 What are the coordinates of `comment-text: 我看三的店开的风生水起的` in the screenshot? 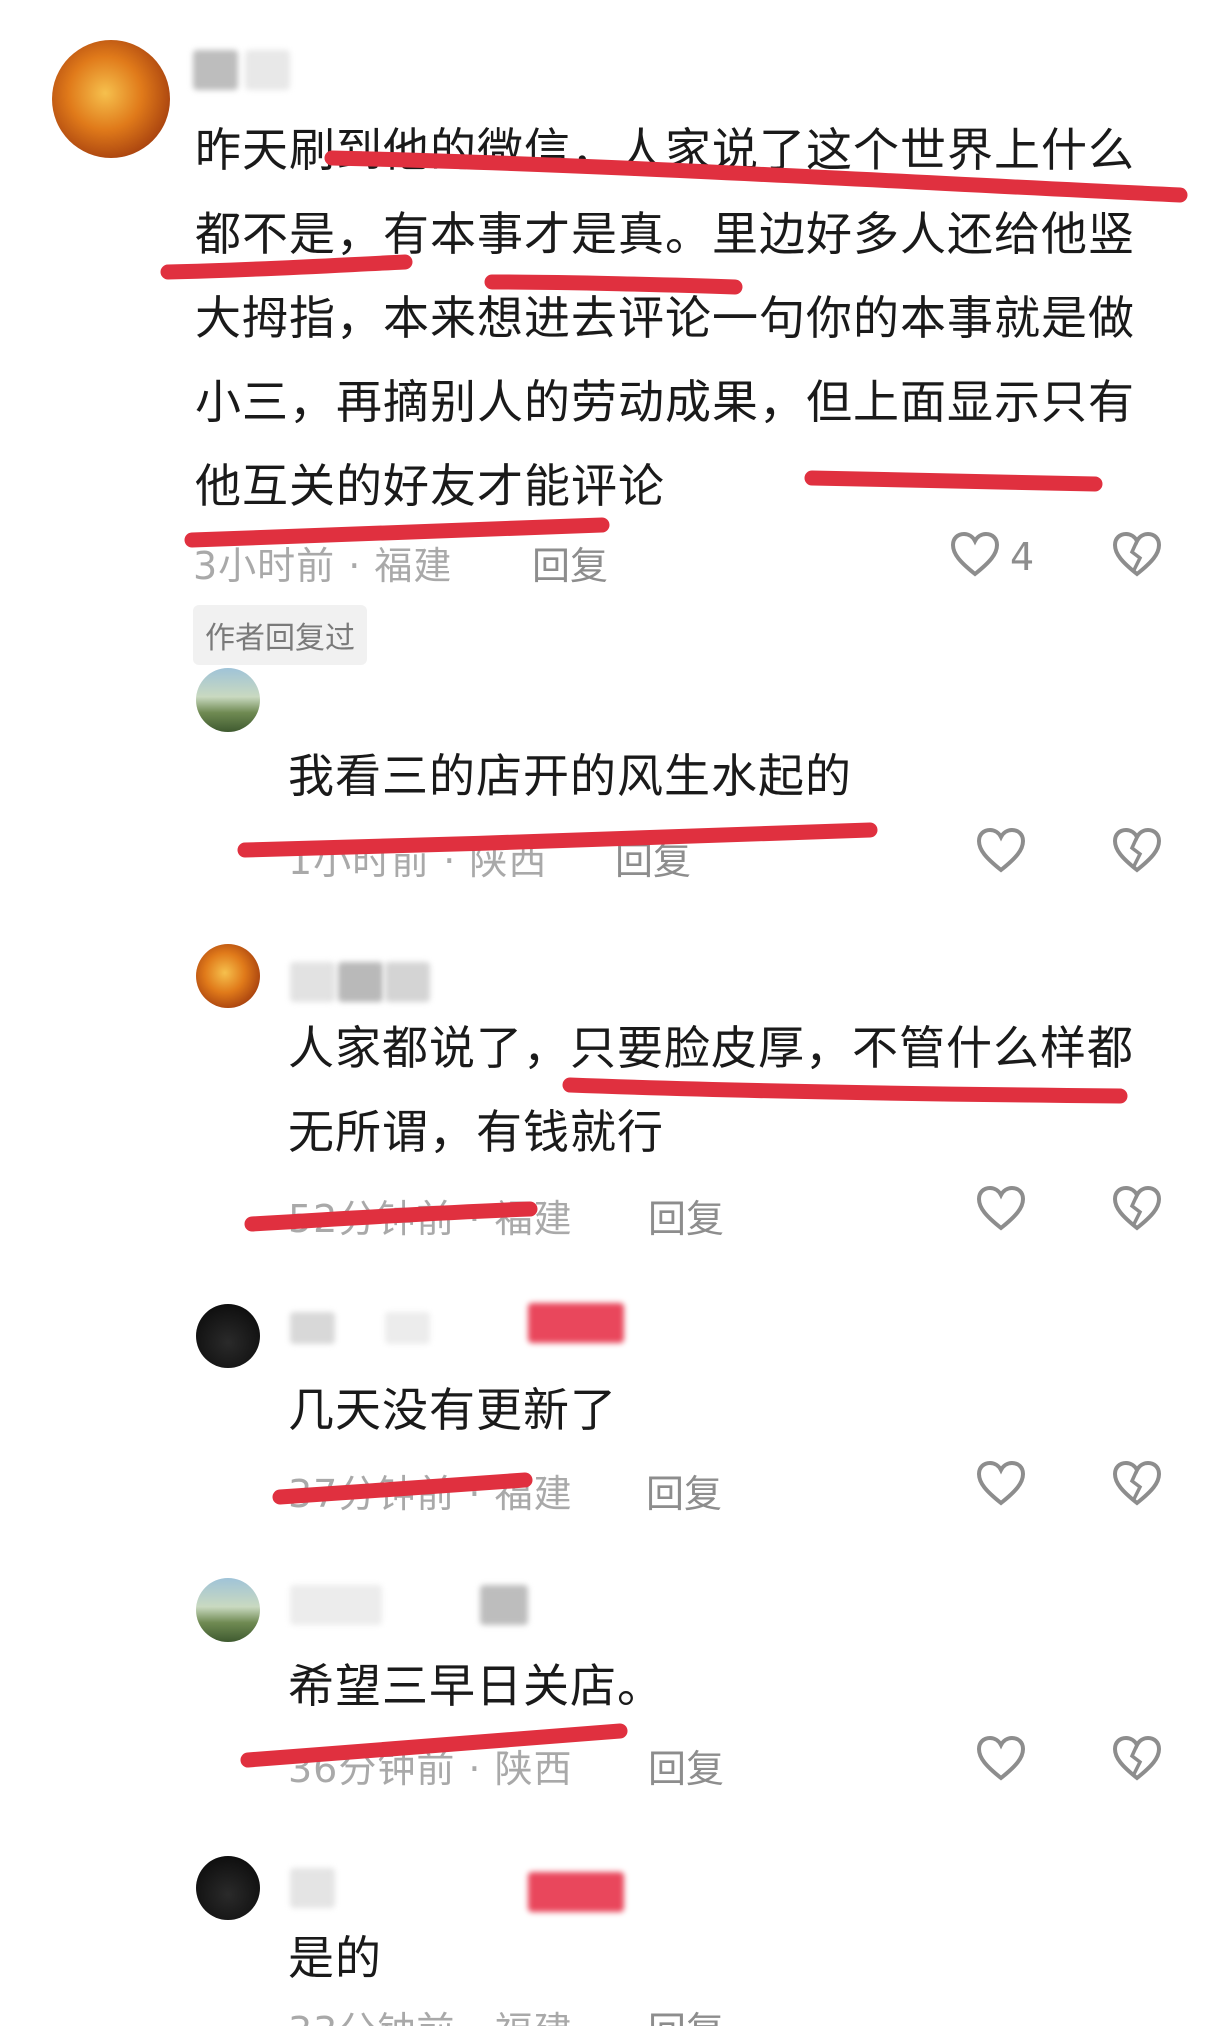 It's located at (570, 776).